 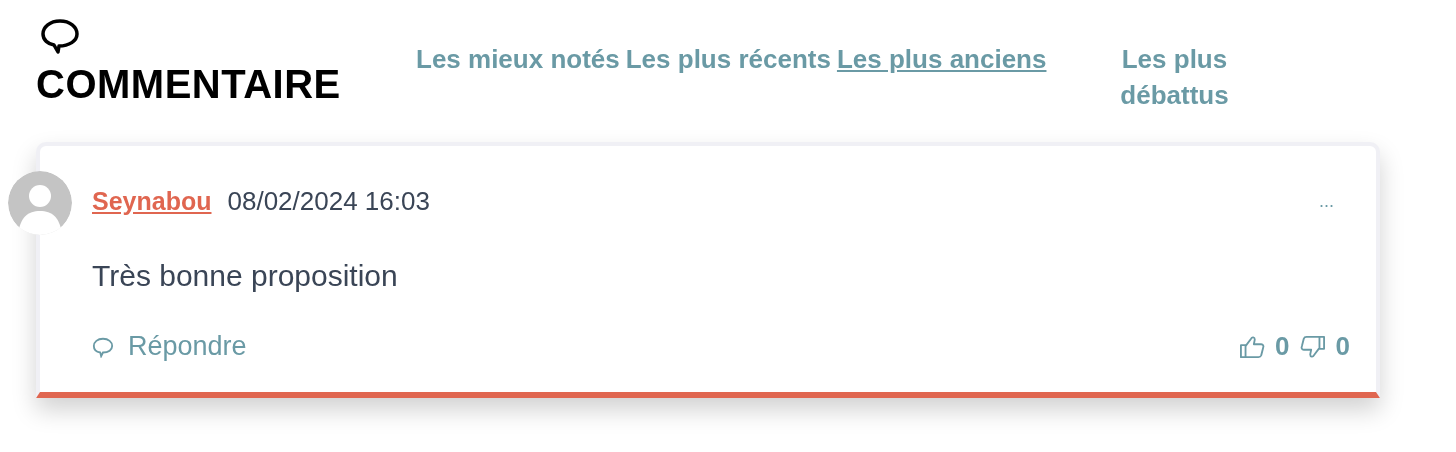 What do you see at coordinates (941, 58) in the screenshot?
I see `sort-tab: Les plus anciens` at bounding box center [941, 58].